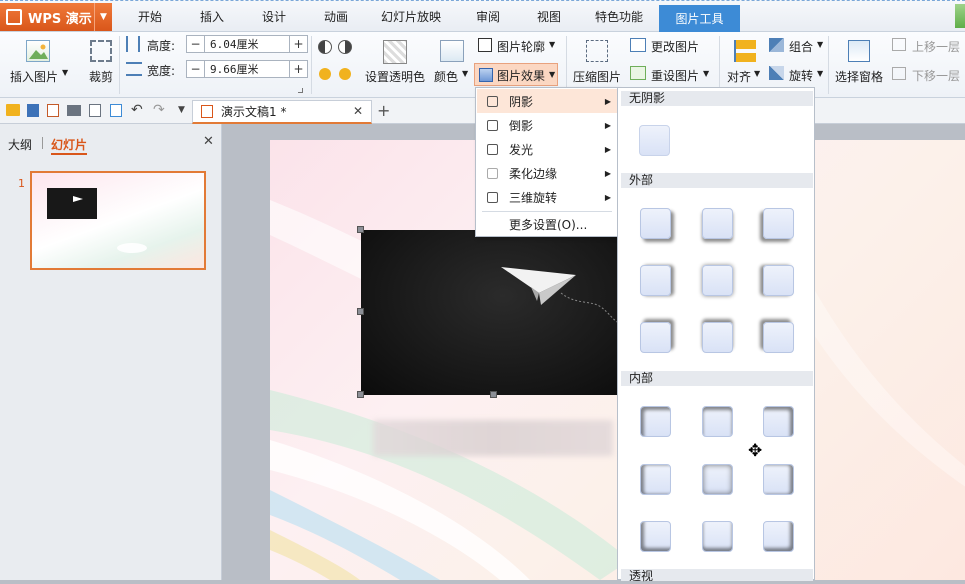 This screenshot has height=584, width=965. Describe the element at coordinates (325, 74) in the screenshot. I see `brightness-up-icon` at that location.